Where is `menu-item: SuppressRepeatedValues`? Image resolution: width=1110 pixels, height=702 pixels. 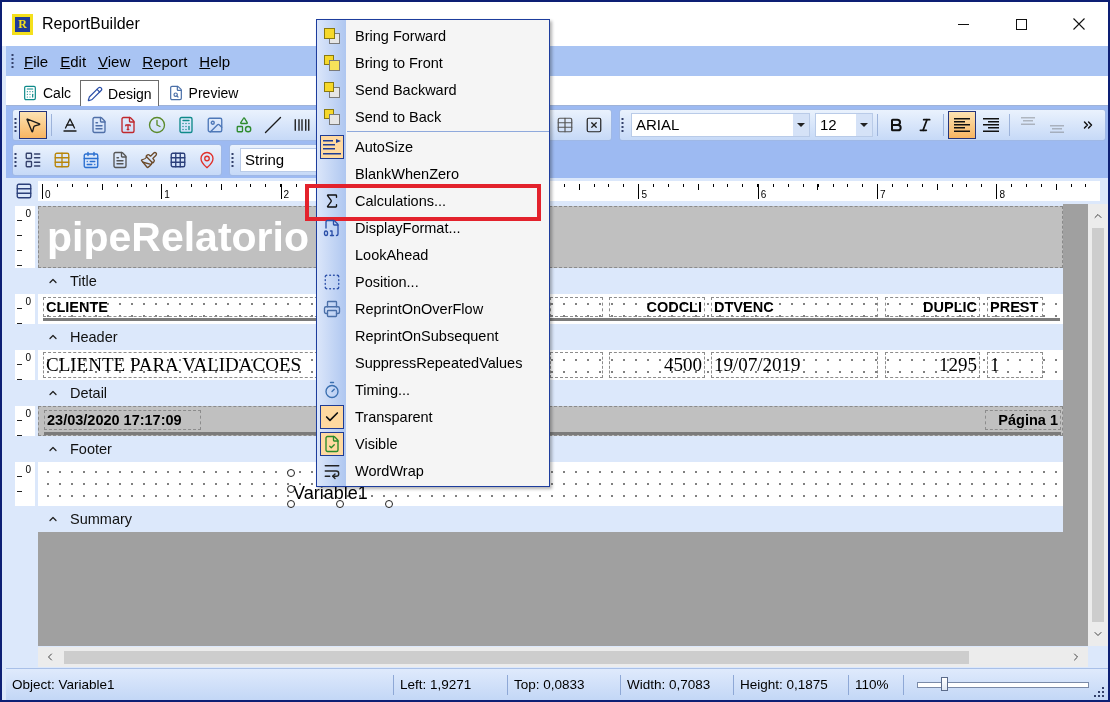 menu-item: SuppressRepeatedValues is located at coordinates (433, 362).